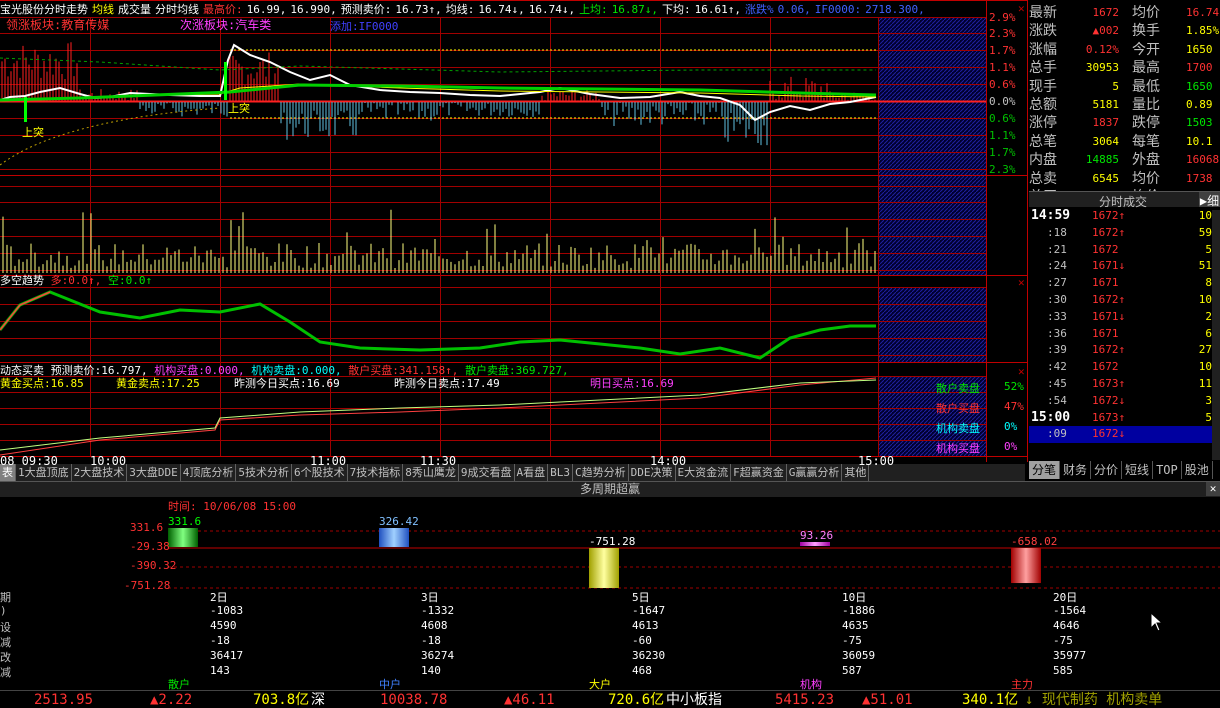 The width and height of the screenshot is (1220, 708). I want to click on multi-cell: 35977, so click(1070, 655).